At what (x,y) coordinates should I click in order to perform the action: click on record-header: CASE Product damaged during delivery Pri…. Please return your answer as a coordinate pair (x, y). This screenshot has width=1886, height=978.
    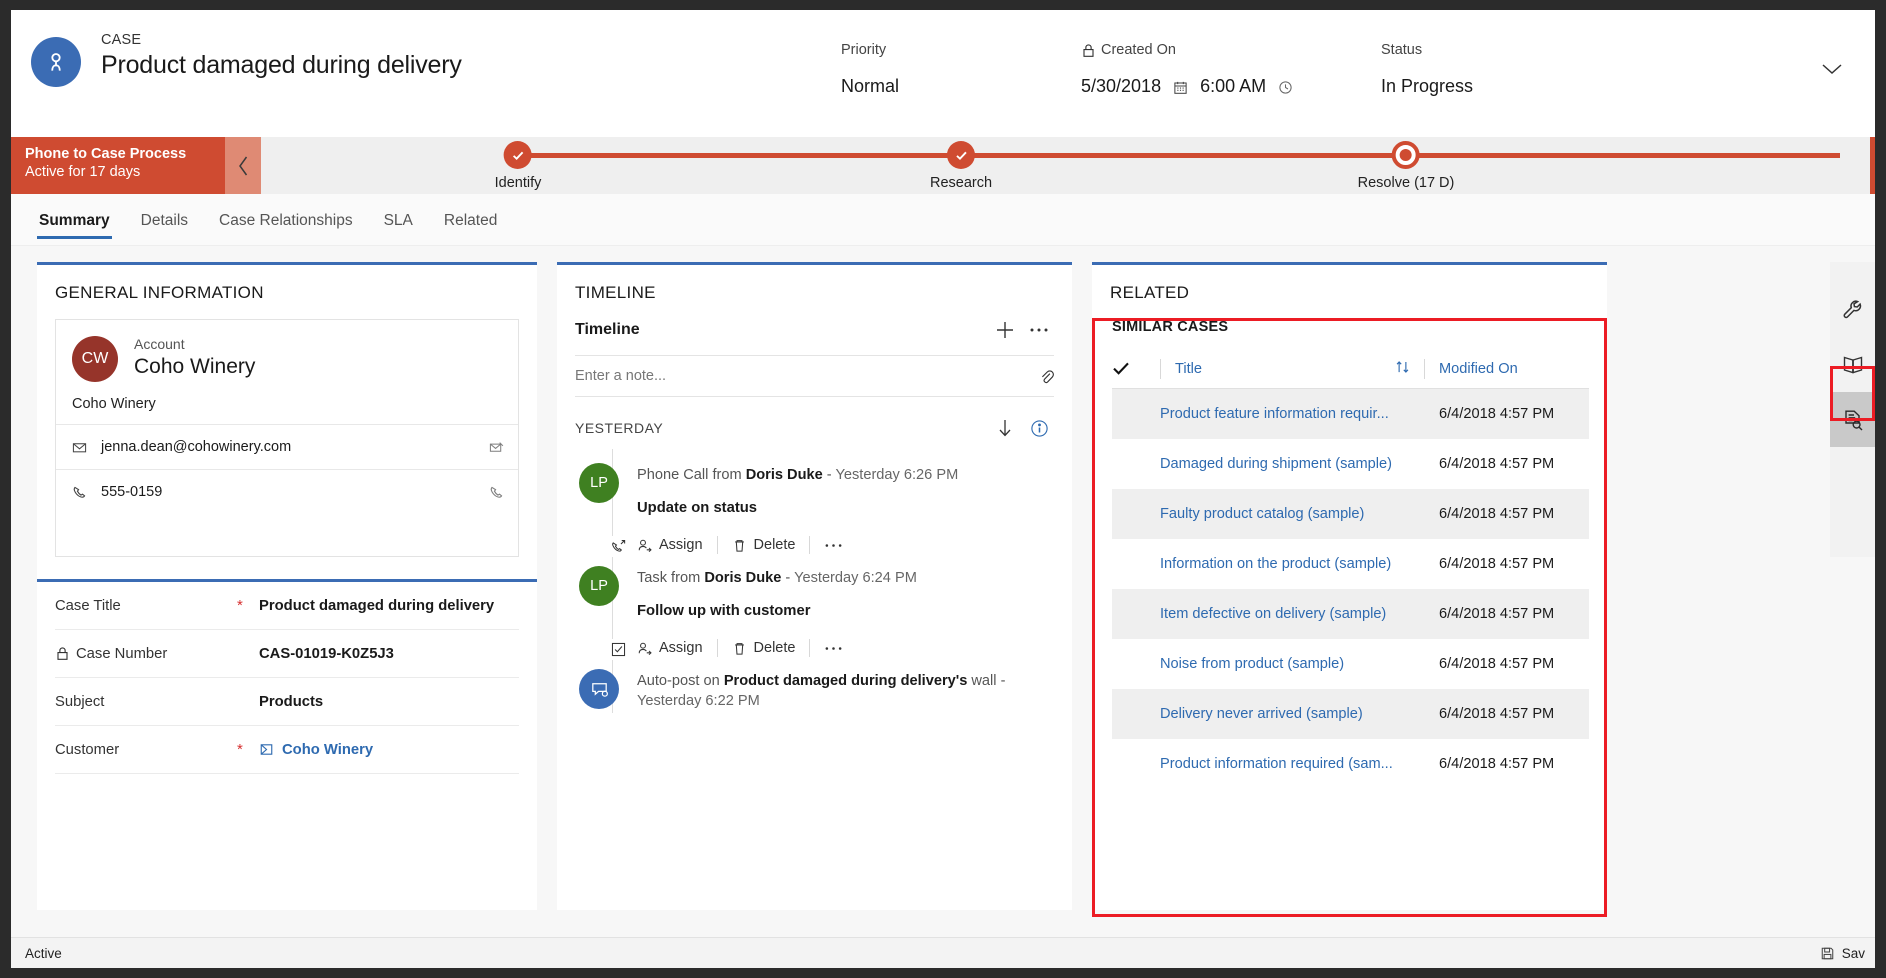
    Looking at the image, I should click on (943, 73).